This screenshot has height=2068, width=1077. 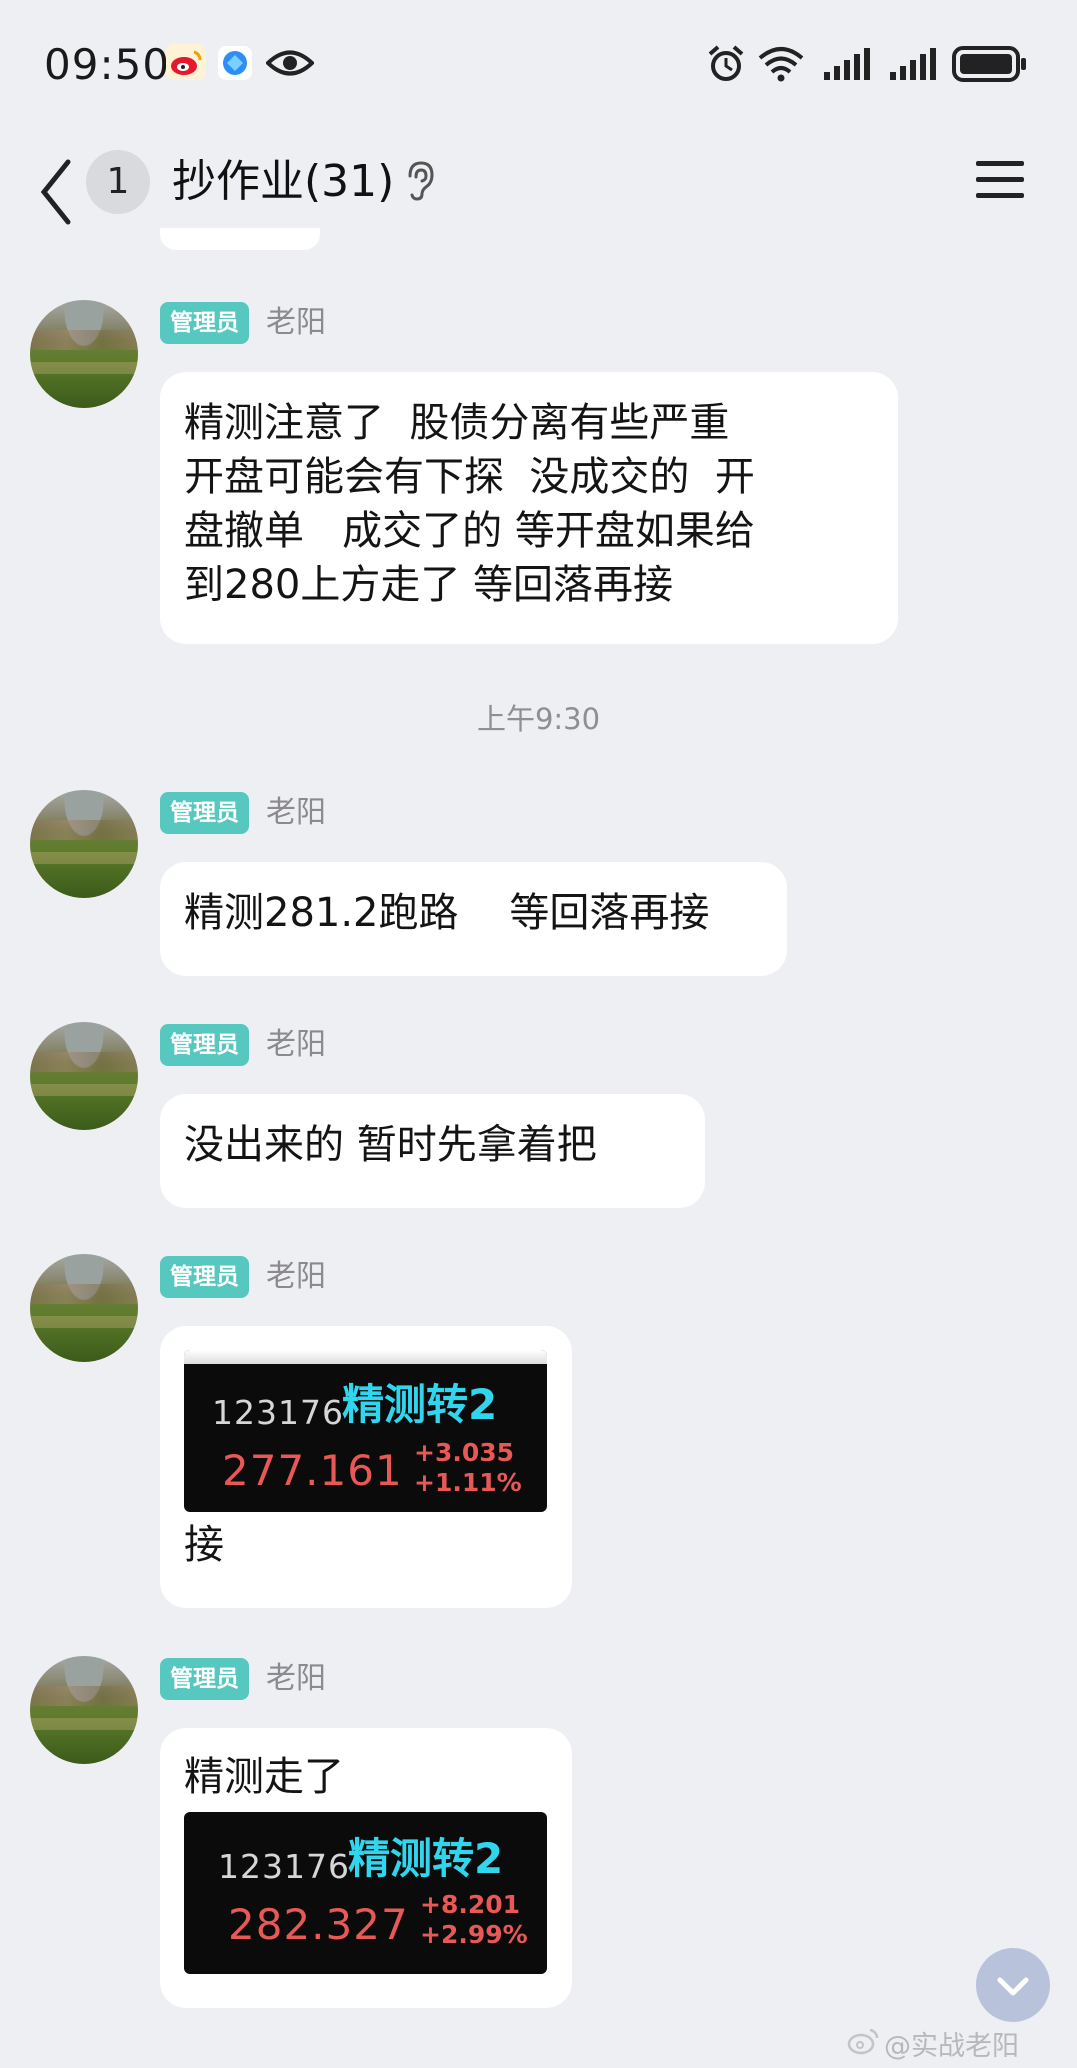 What do you see at coordinates (264, 1777) in the screenshot?
I see `message-text: 精测走了` at bounding box center [264, 1777].